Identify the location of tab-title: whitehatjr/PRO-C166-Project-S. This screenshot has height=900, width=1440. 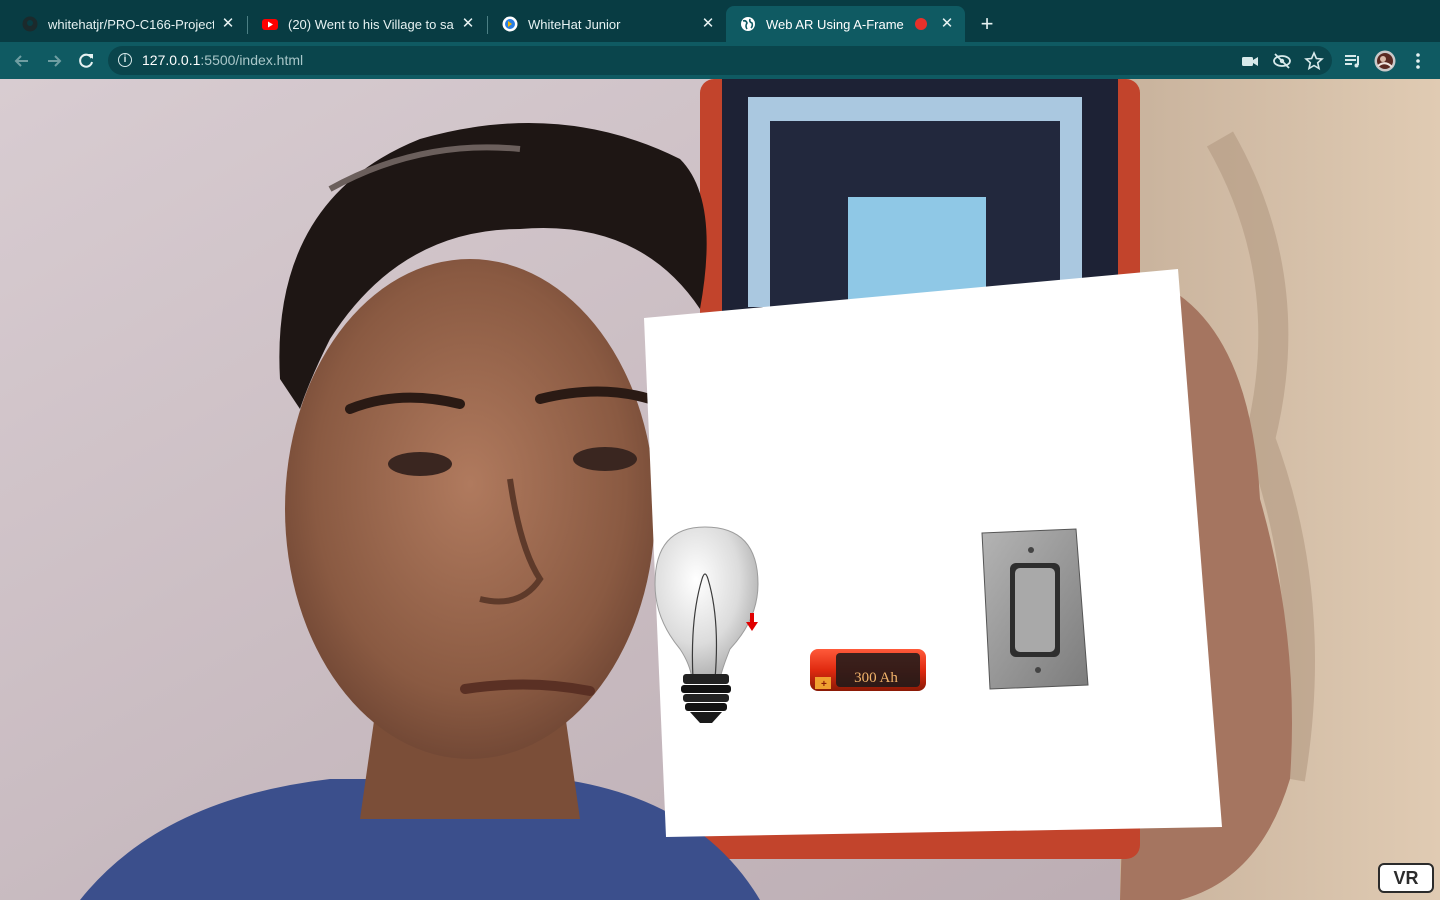
(131, 24).